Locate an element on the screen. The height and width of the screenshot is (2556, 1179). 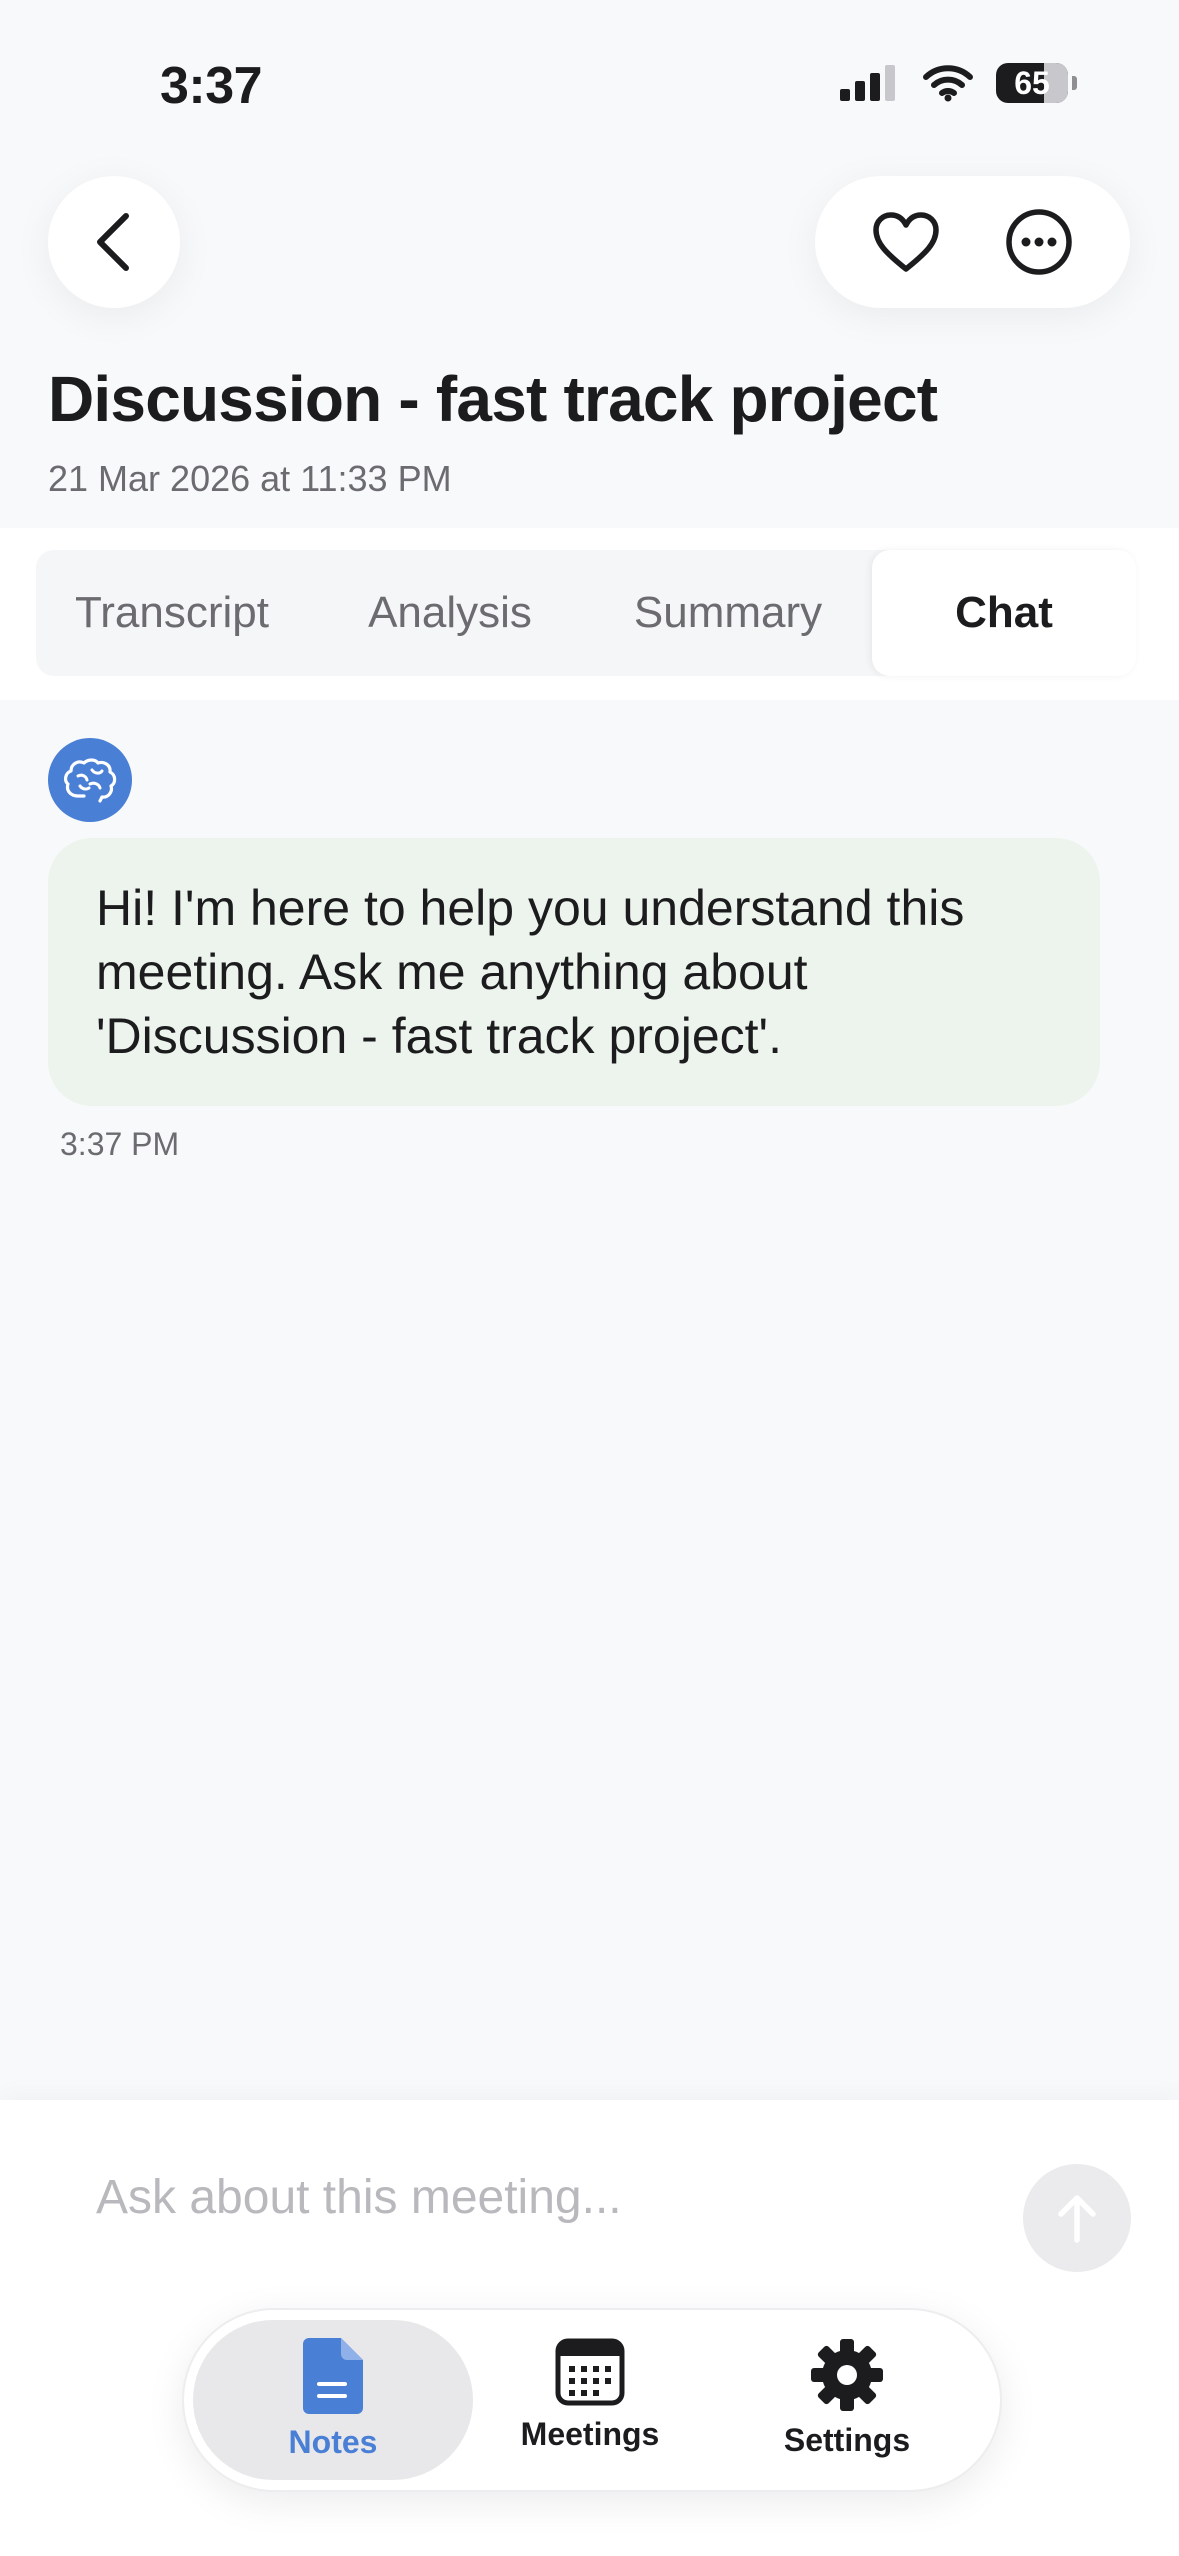
tab-summary: Summary is located at coordinates (728, 613).